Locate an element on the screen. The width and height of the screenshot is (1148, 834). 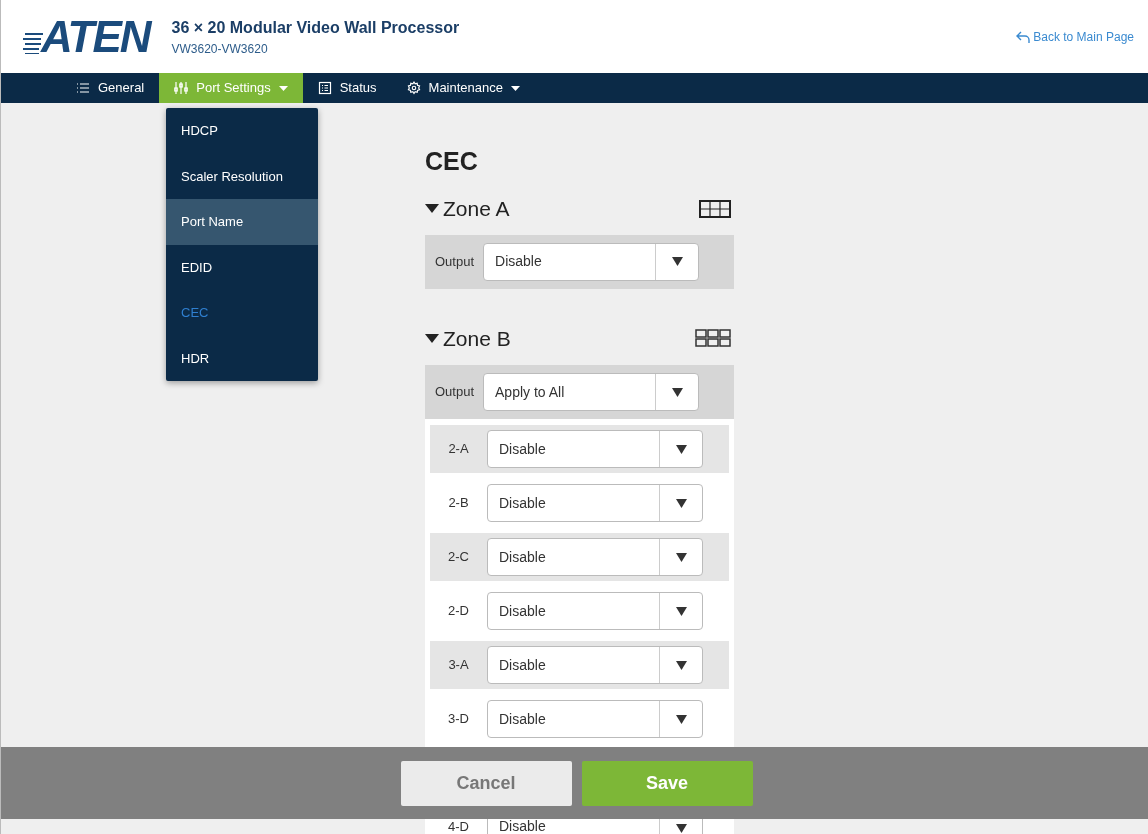
nav-tab: Maintenance is located at coordinates (463, 88).